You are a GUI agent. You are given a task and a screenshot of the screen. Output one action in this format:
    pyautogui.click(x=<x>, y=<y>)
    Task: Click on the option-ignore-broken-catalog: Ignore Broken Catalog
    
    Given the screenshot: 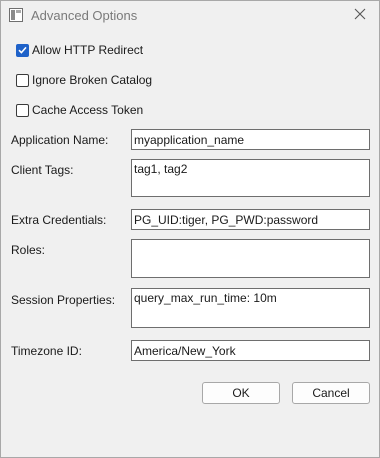 What is the action you would take?
    pyautogui.click(x=84, y=80)
    